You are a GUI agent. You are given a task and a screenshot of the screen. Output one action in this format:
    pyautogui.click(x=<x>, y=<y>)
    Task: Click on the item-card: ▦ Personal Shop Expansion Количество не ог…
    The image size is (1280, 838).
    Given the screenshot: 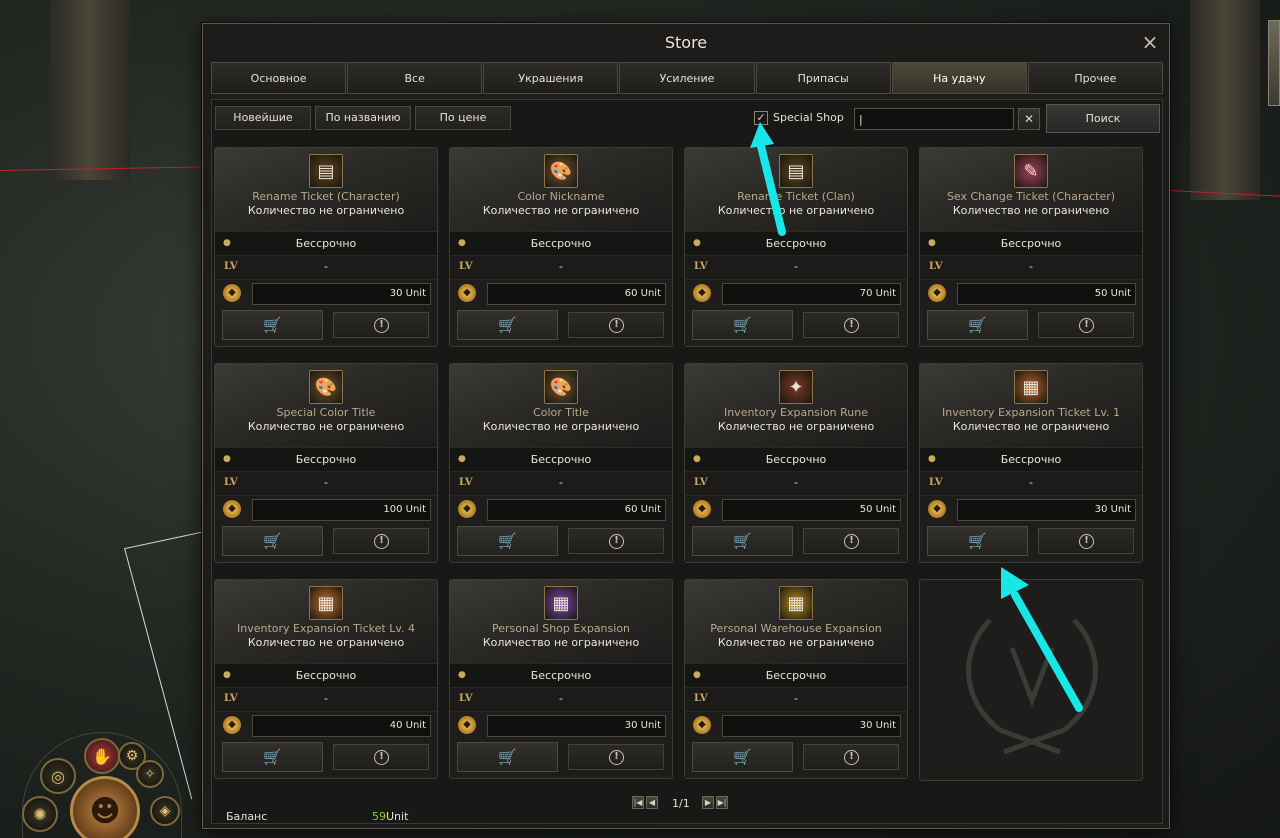 What is the action you would take?
    pyautogui.click(x=561, y=679)
    